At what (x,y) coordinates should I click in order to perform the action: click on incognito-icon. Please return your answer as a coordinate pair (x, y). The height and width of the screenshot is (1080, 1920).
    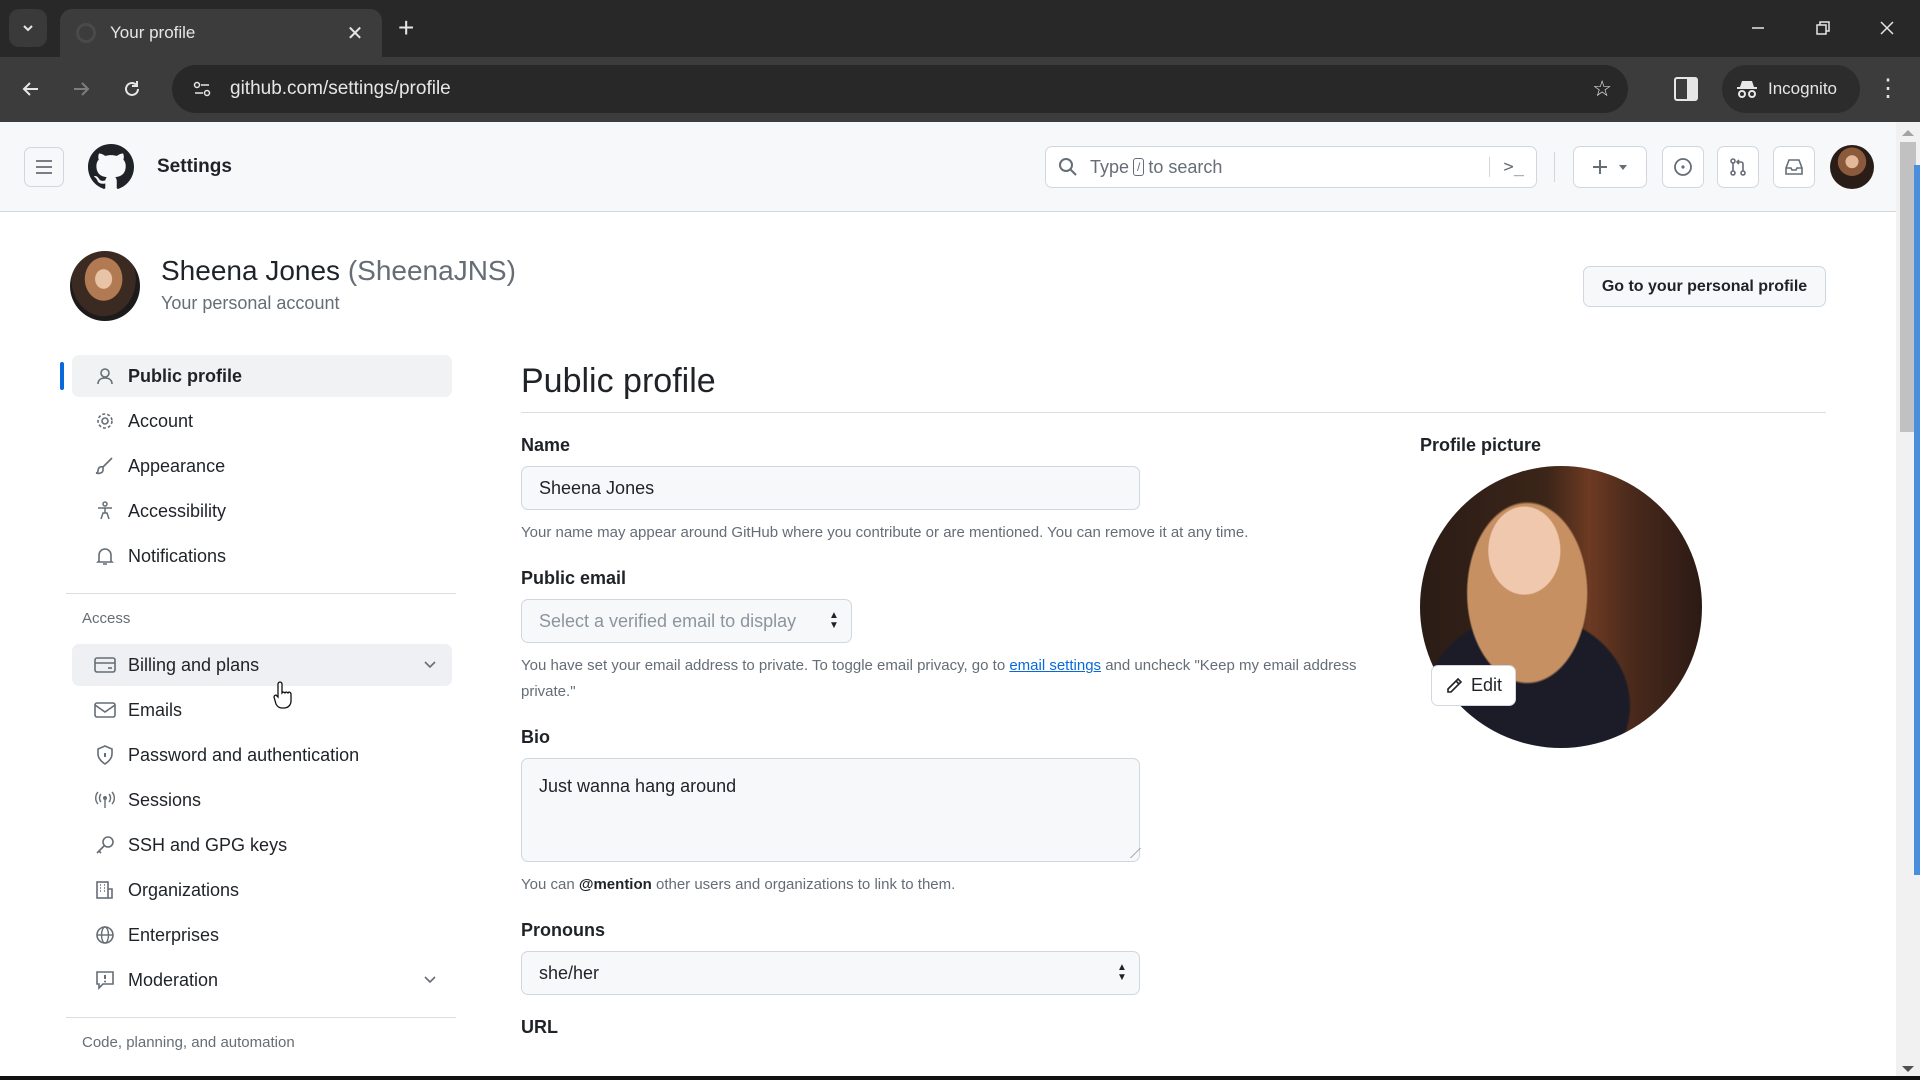
    Looking at the image, I should click on (1747, 89).